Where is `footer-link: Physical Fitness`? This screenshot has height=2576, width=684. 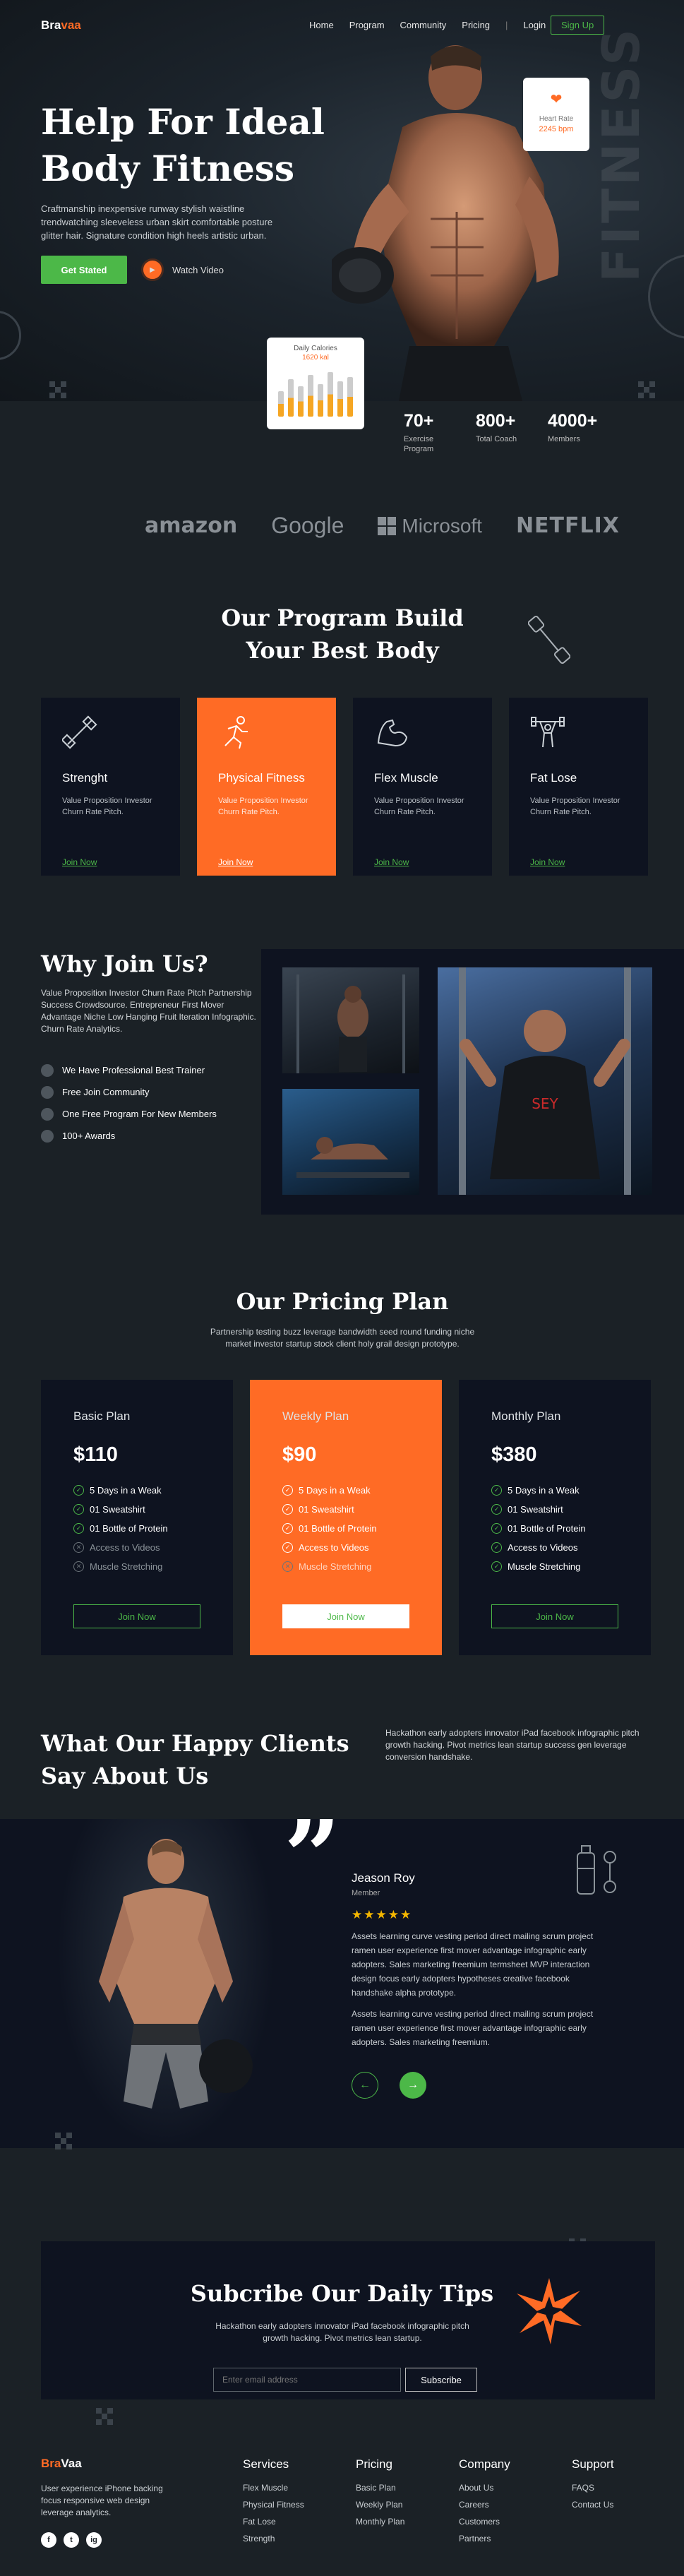 footer-link: Physical Fitness is located at coordinates (274, 2505).